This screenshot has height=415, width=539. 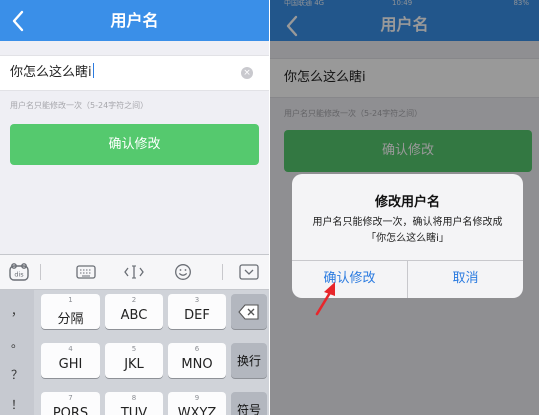 What do you see at coordinates (248, 409) in the screenshot?
I see `key-label: 符号` at bounding box center [248, 409].